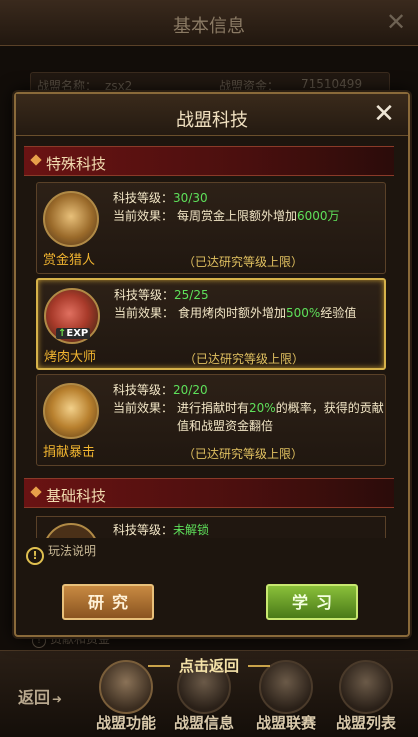 This screenshot has height=737, width=418. Describe the element at coordinates (119, 86) in the screenshot. I see `alliance-name-value: zsx2` at that location.